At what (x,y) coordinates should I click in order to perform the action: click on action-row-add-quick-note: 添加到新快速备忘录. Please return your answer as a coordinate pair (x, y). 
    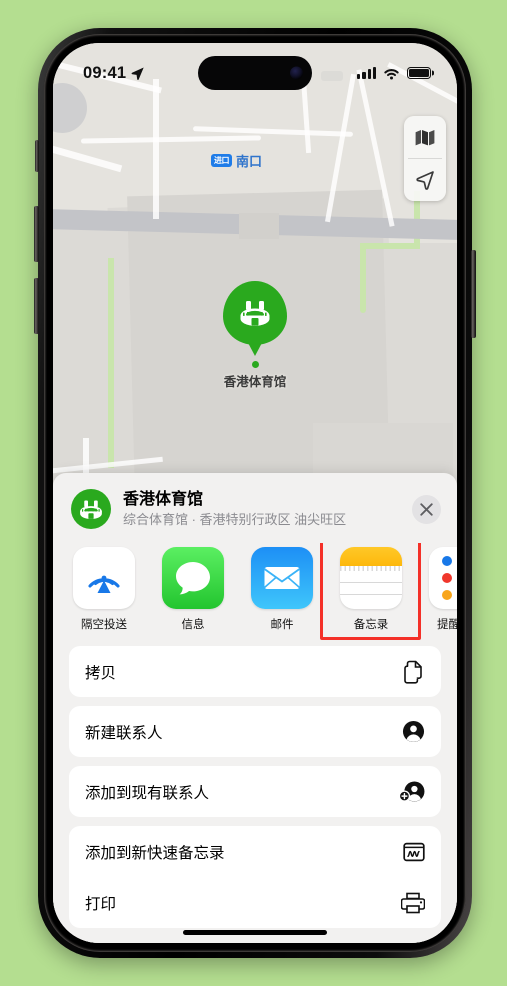
    Looking at the image, I should click on (255, 851).